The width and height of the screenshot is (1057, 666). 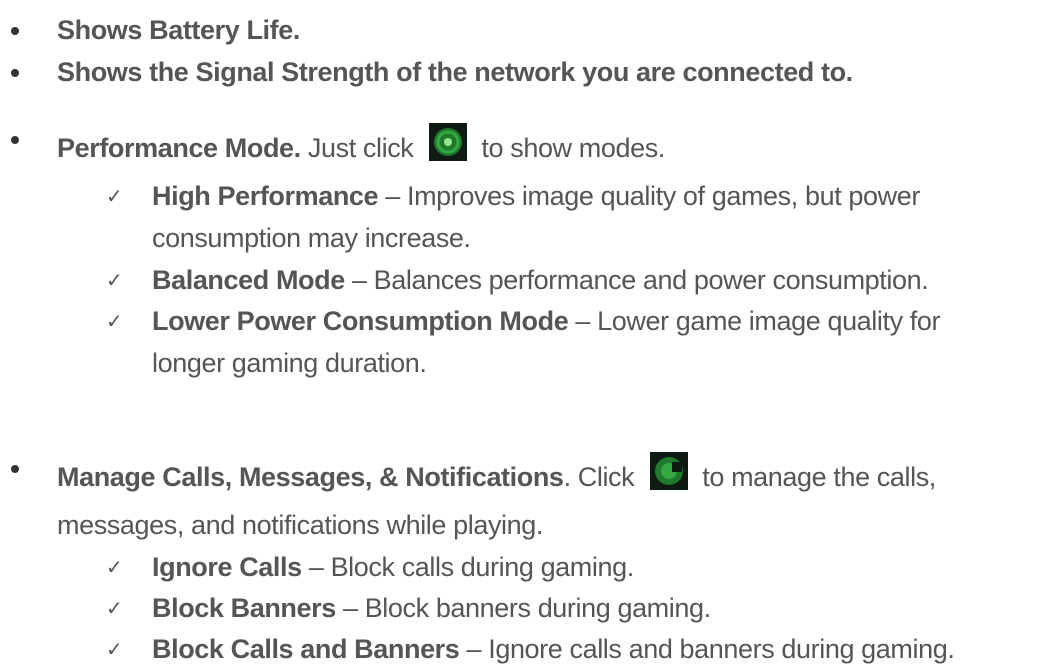 I want to click on calls-text-after: to manage the calls,, so click(x=819, y=477).